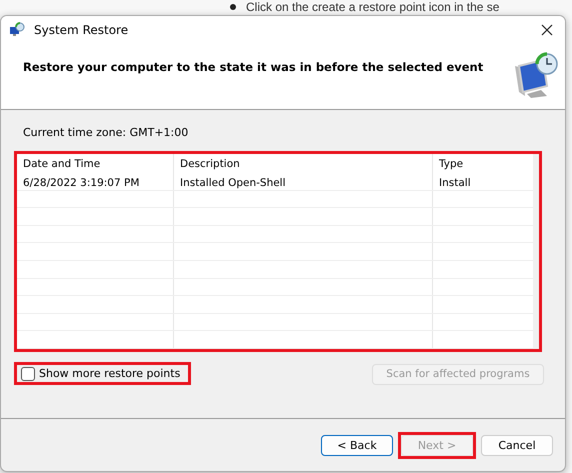 The image size is (572, 473). I want to click on instruction-text: Click on the create a restore point icon in the se, so click(373, 7).